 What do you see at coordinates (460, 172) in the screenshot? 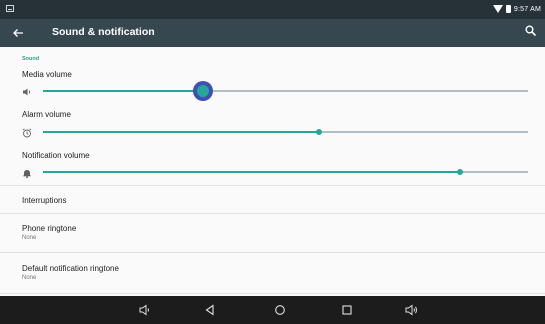
I see `notification-volume-thumb` at bounding box center [460, 172].